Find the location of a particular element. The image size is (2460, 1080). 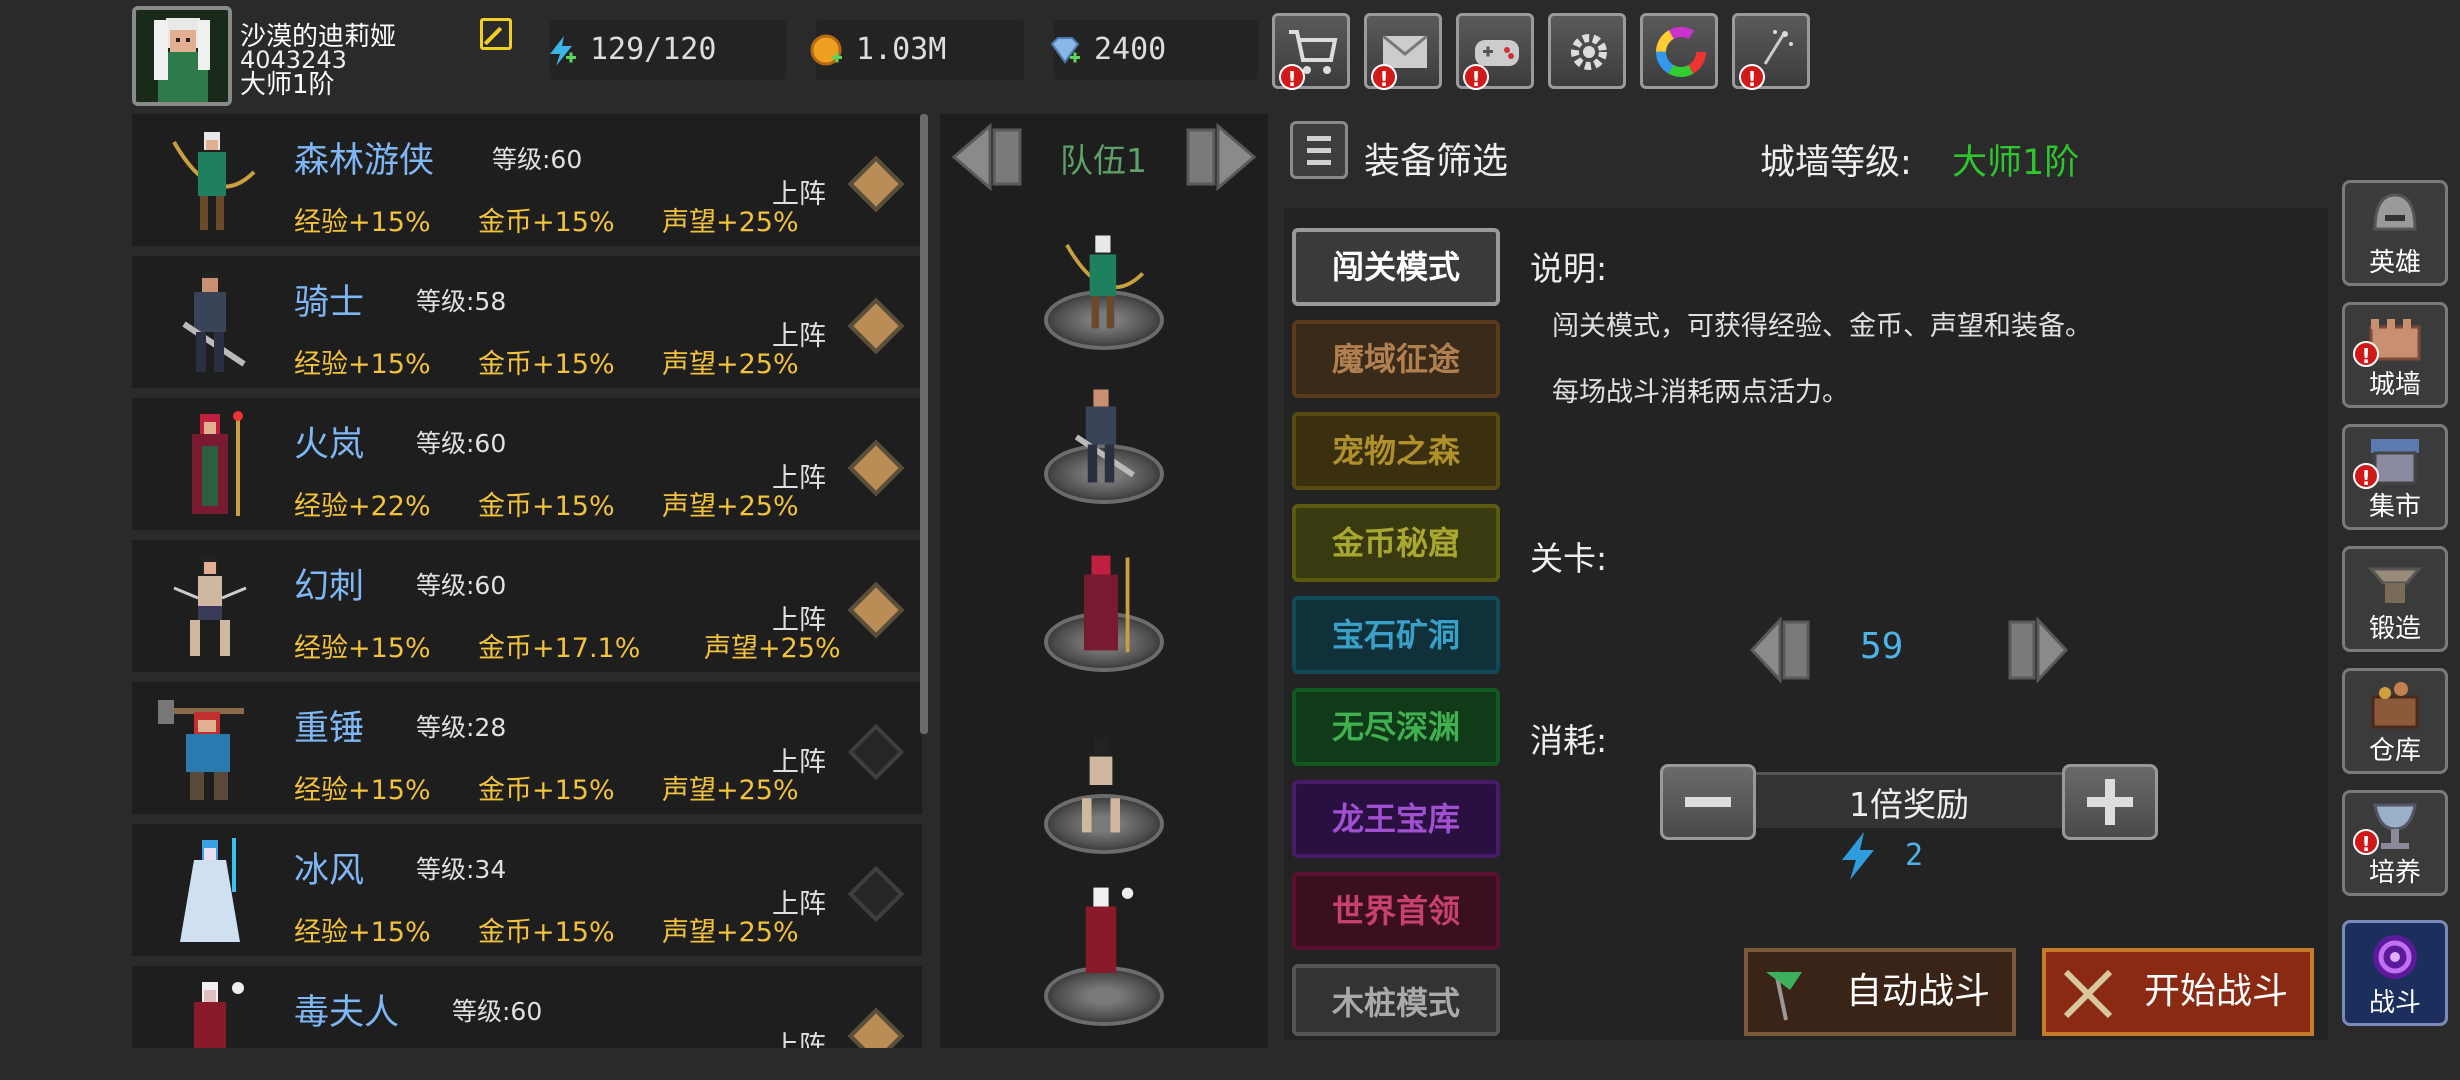

energy-cost-value: 2 is located at coordinates (1914, 855).